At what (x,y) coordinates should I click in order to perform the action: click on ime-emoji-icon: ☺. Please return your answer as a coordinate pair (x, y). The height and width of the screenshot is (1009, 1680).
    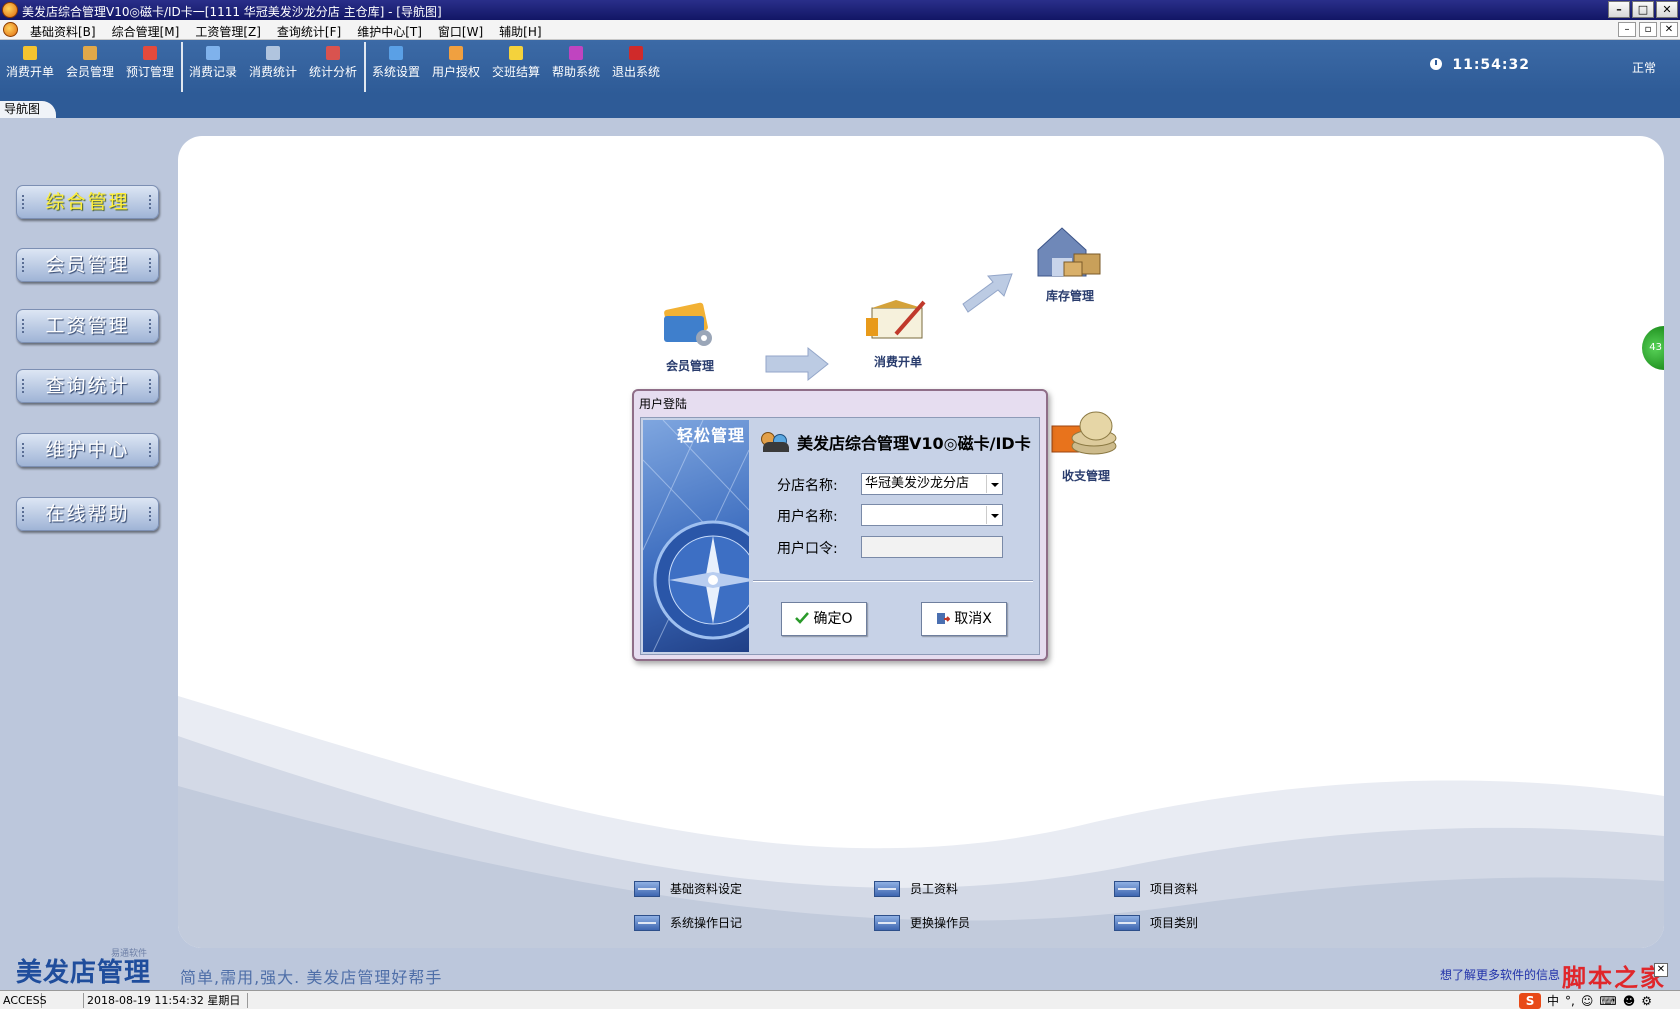
    Looking at the image, I should click on (1587, 1001).